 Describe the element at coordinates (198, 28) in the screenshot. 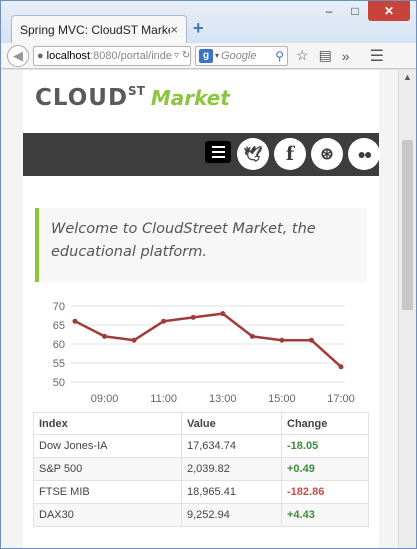

I see `new-tab-button: +` at that location.